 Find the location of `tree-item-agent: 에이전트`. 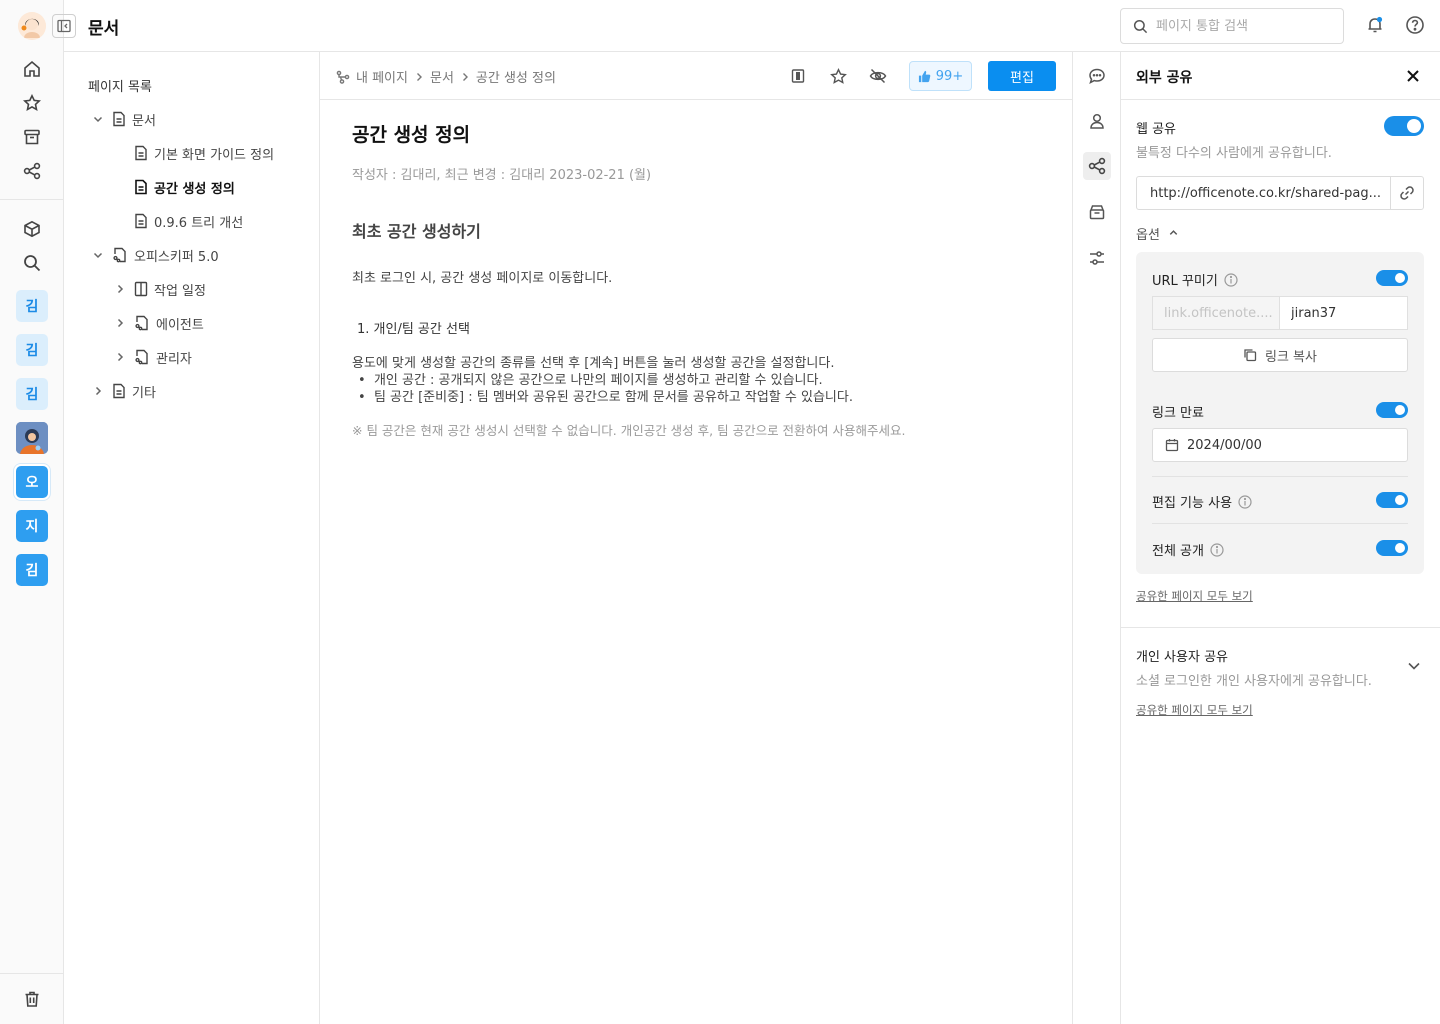

tree-item-agent: 에이전트 is located at coordinates (158, 323).